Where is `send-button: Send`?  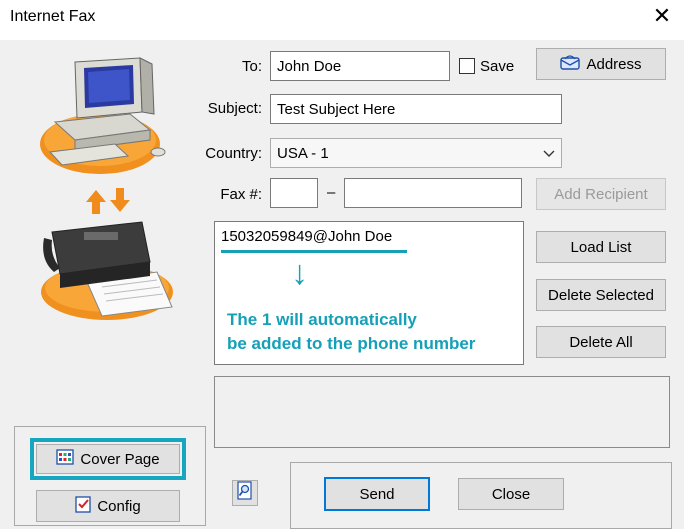 send-button: Send is located at coordinates (377, 494).